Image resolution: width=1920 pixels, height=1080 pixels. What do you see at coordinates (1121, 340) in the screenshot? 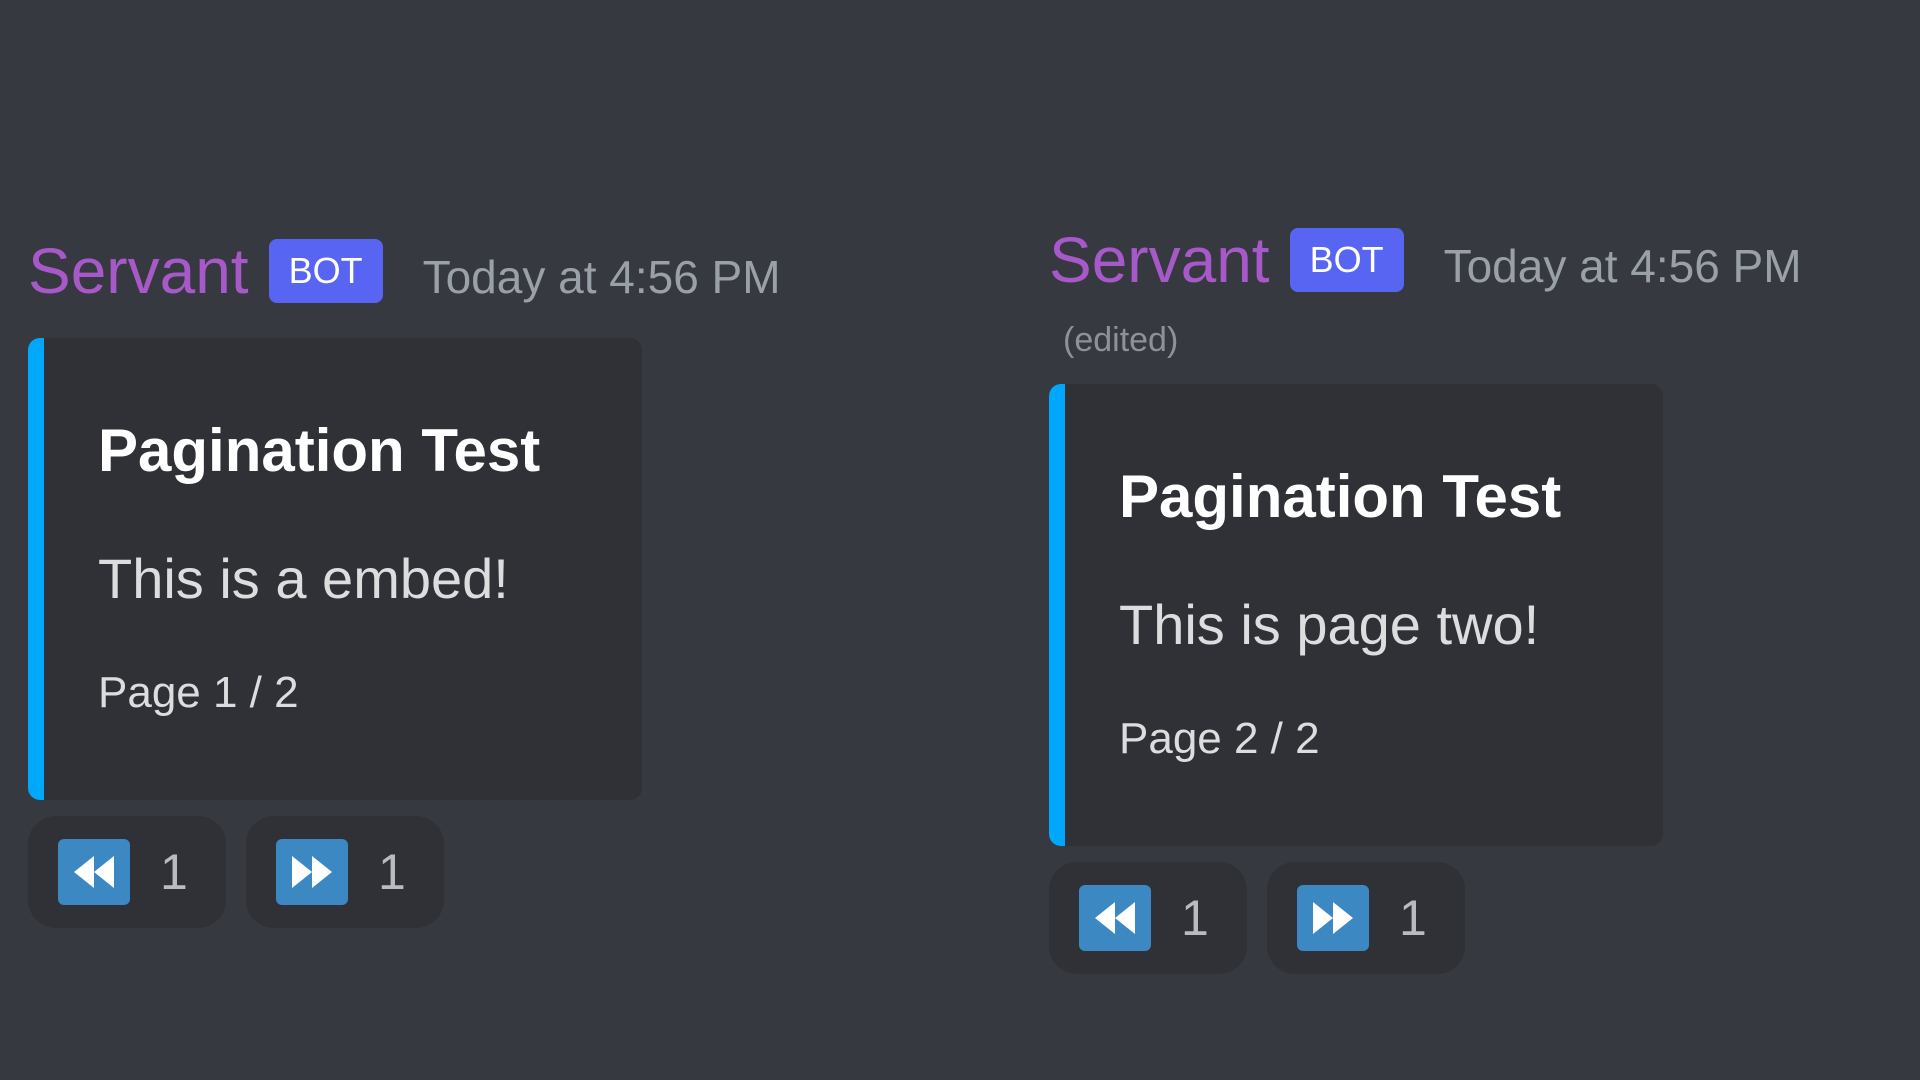
I see `edited-label: (edited)` at bounding box center [1121, 340].